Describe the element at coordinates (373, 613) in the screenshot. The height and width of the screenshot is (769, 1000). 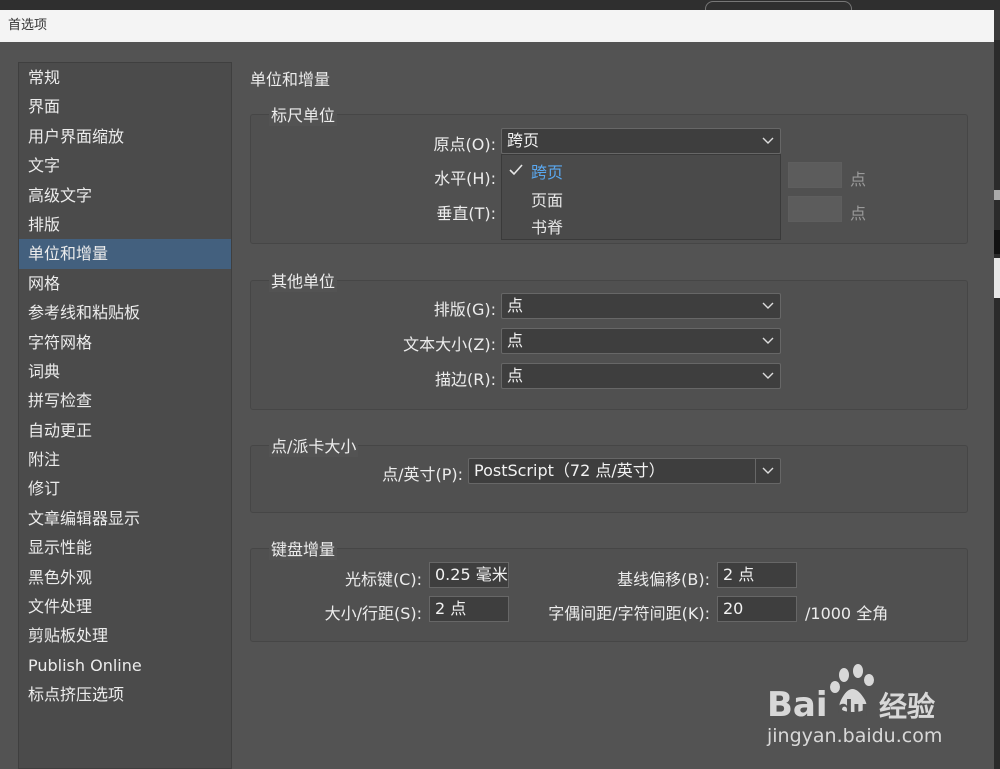
I see `size-leading-label: 大小/行距(S):` at that location.